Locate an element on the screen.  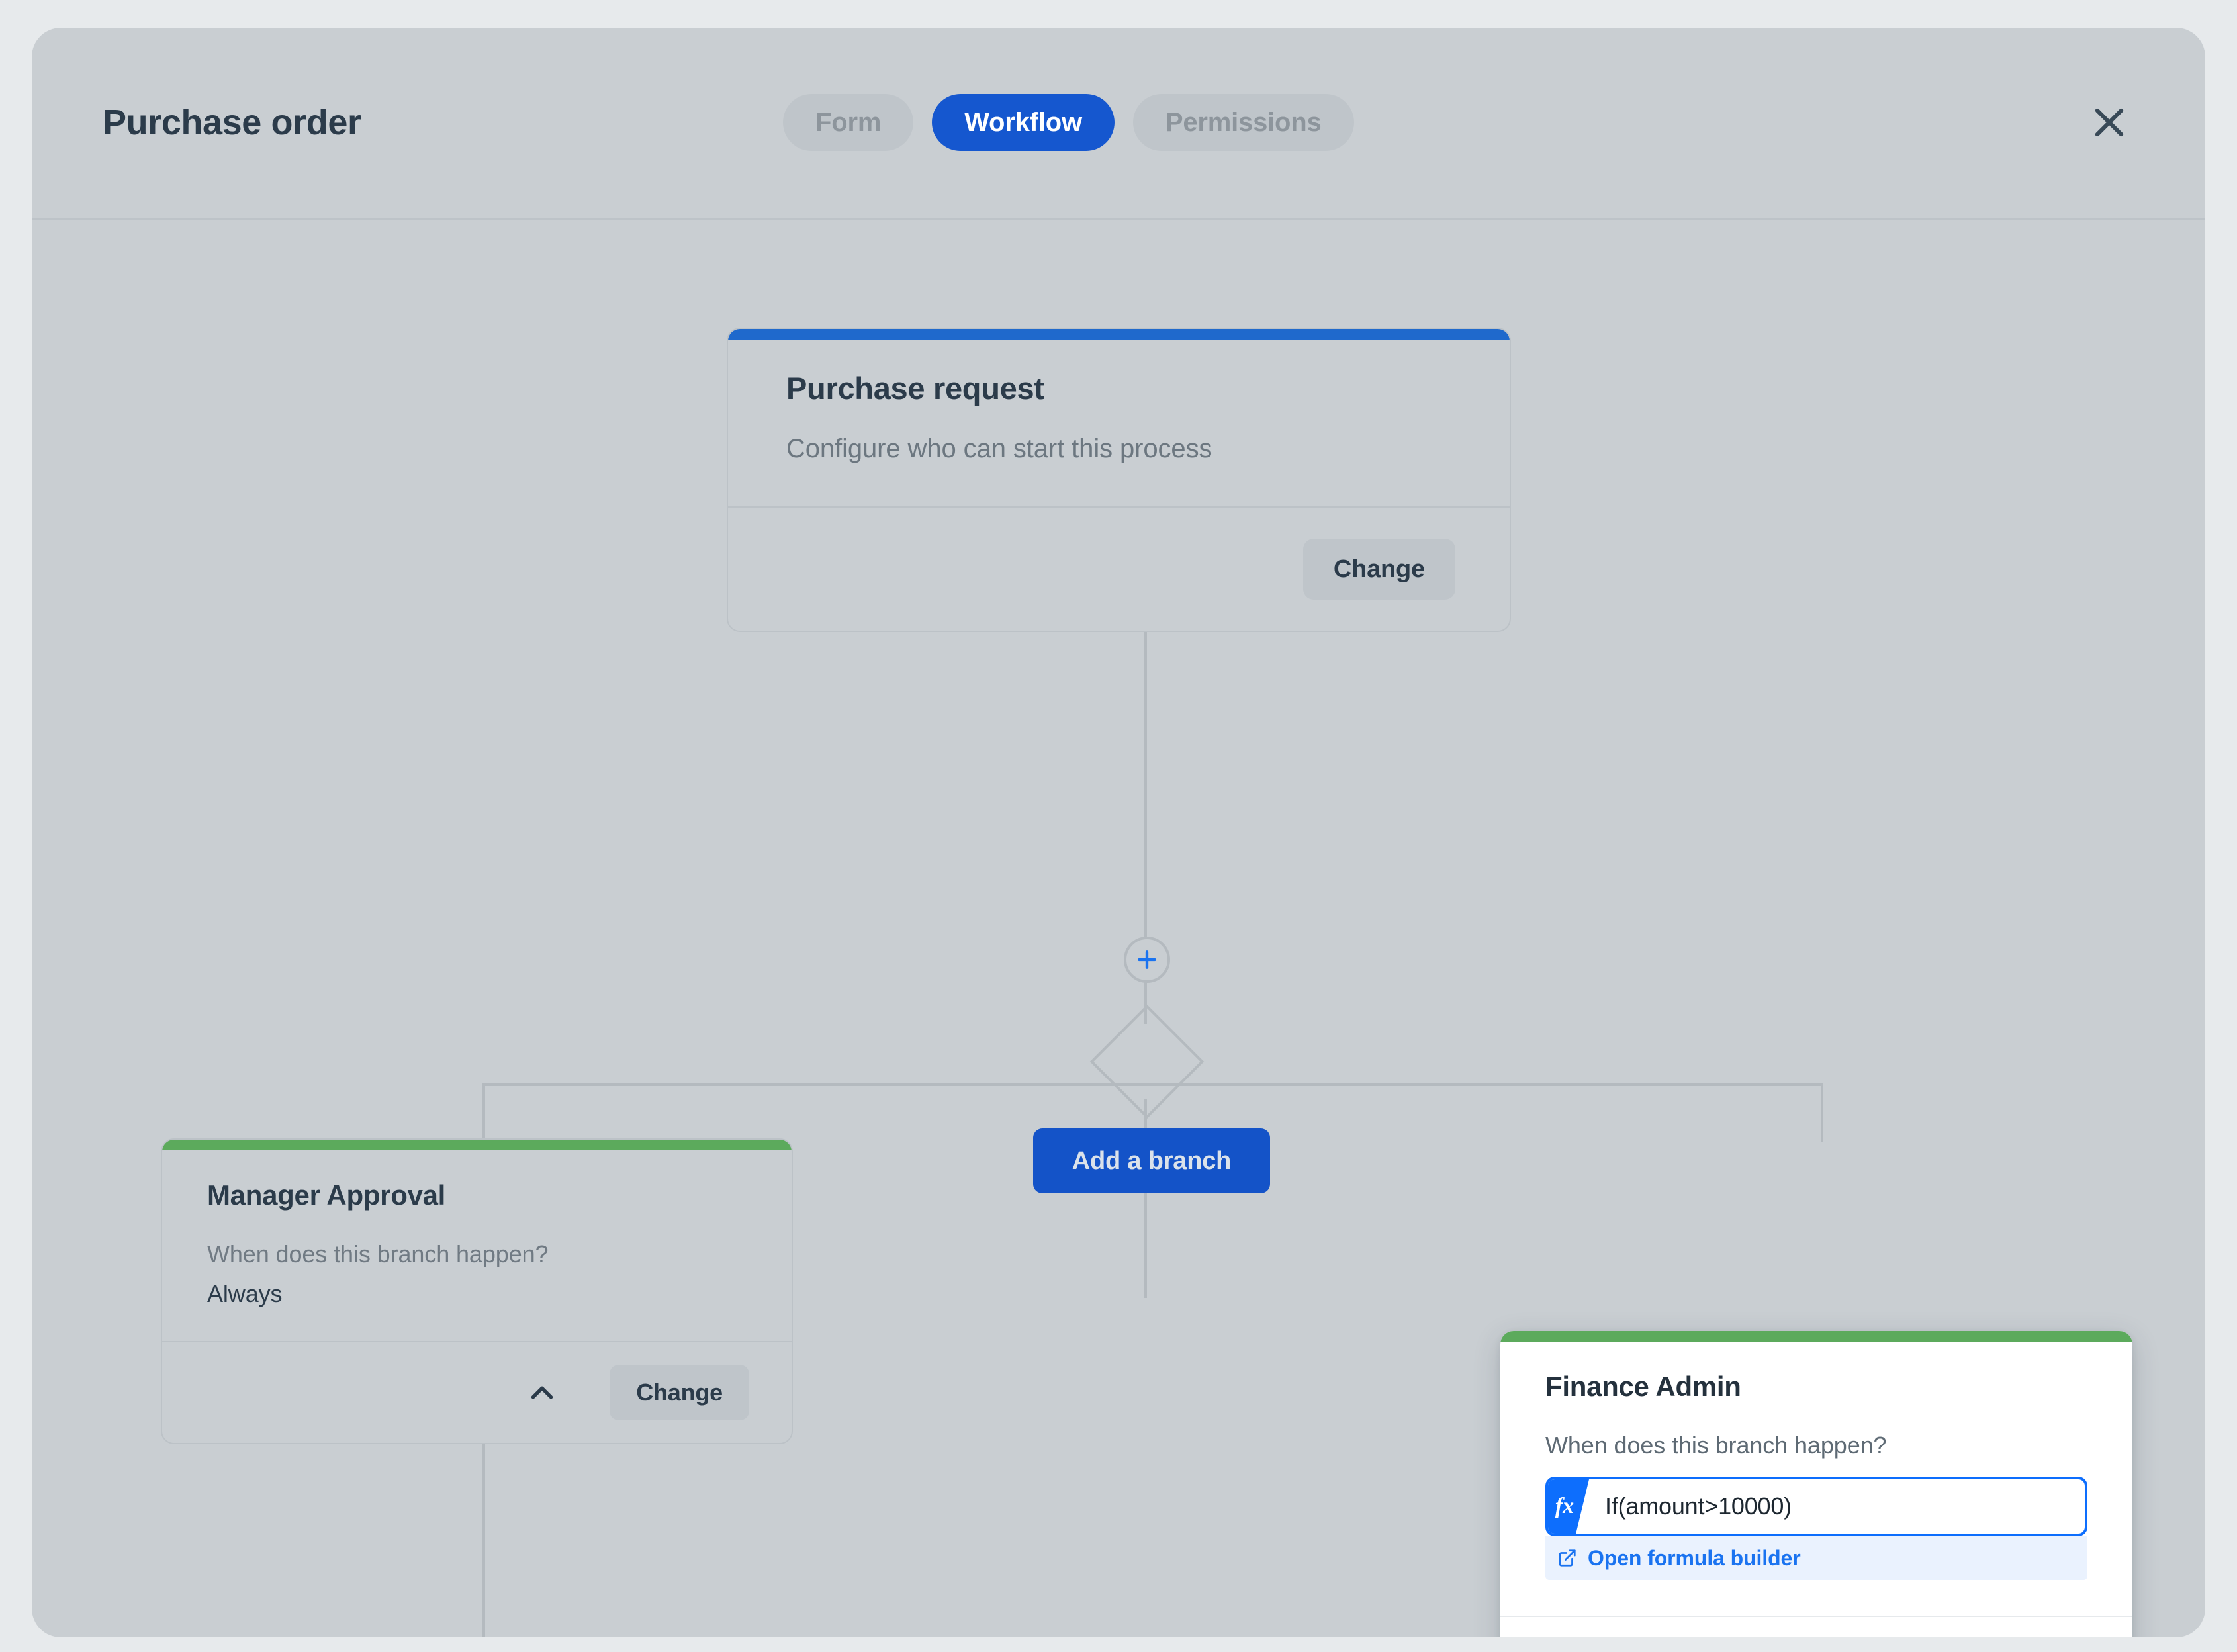
connector-trigger-to-plus is located at coordinates (1145, 781).